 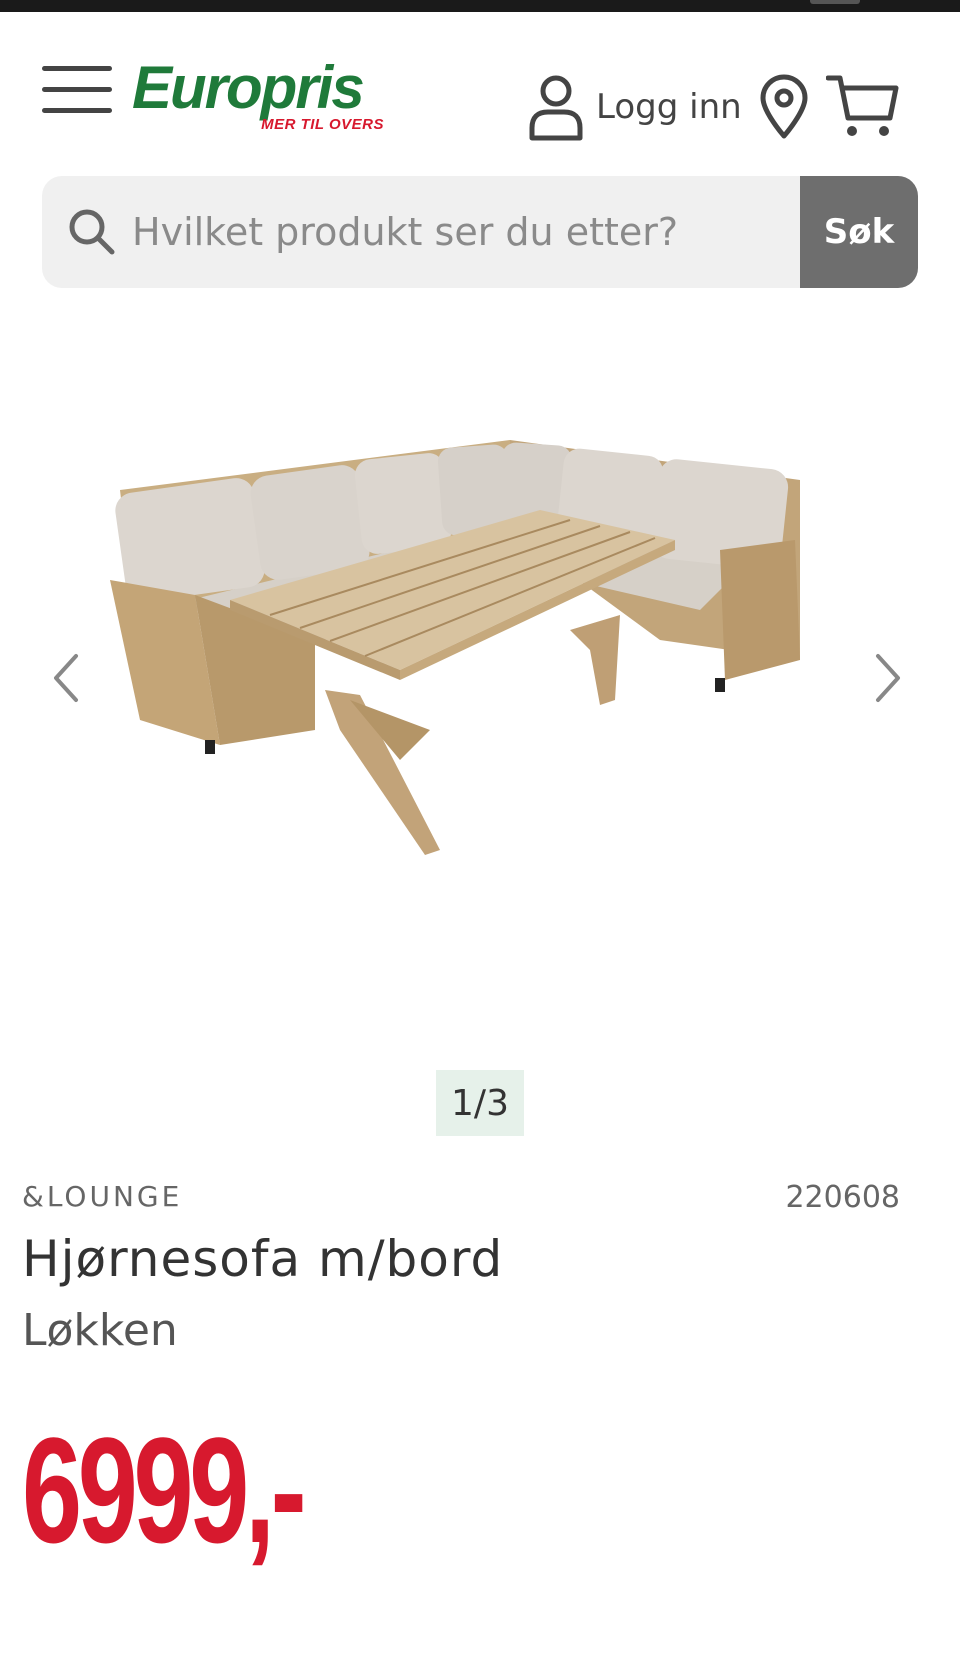 What do you see at coordinates (480, 1103) in the screenshot?
I see `image-counter: 1/3` at bounding box center [480, 1103].